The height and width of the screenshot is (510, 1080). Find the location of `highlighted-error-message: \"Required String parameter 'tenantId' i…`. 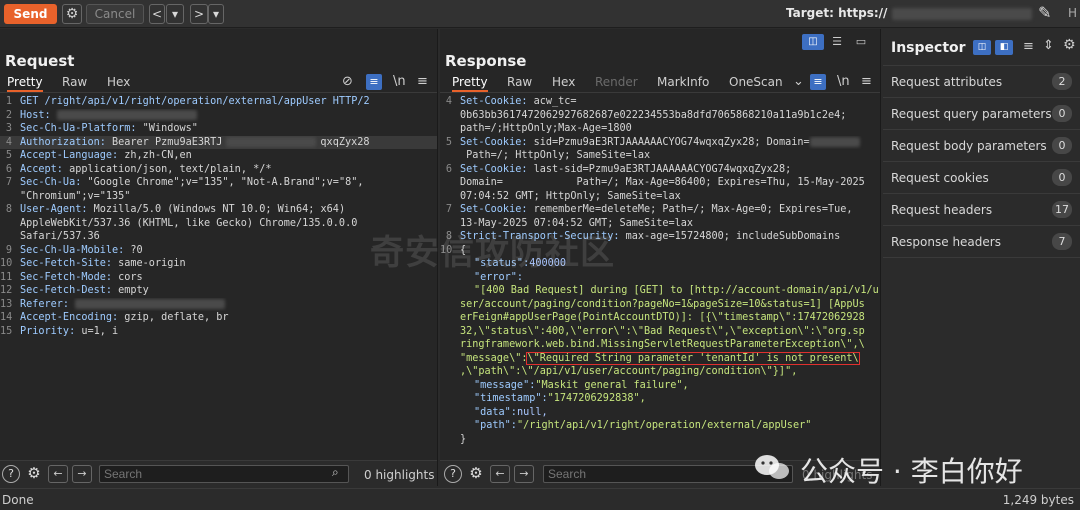

highlighted-error-message: \"Required String parameter 'tenantId' i… is located at coordinates (693, 358).